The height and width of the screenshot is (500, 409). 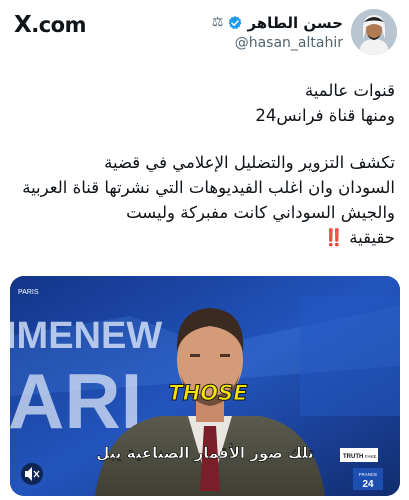 What do you see at coordinates (353, 457) in the screenshot?
I see `truth-label: TRUTH` at bounding box center [353, 457].